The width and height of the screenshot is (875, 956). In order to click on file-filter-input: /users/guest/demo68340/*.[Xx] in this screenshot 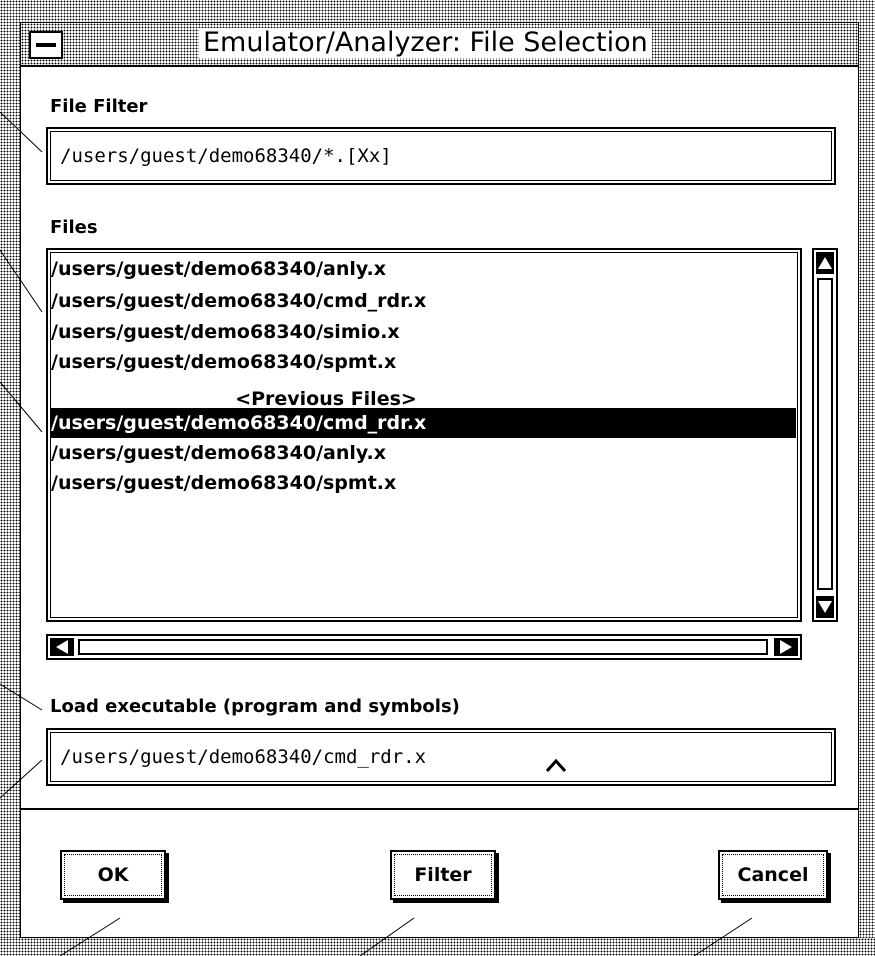, I will do `click(441, 156)`.